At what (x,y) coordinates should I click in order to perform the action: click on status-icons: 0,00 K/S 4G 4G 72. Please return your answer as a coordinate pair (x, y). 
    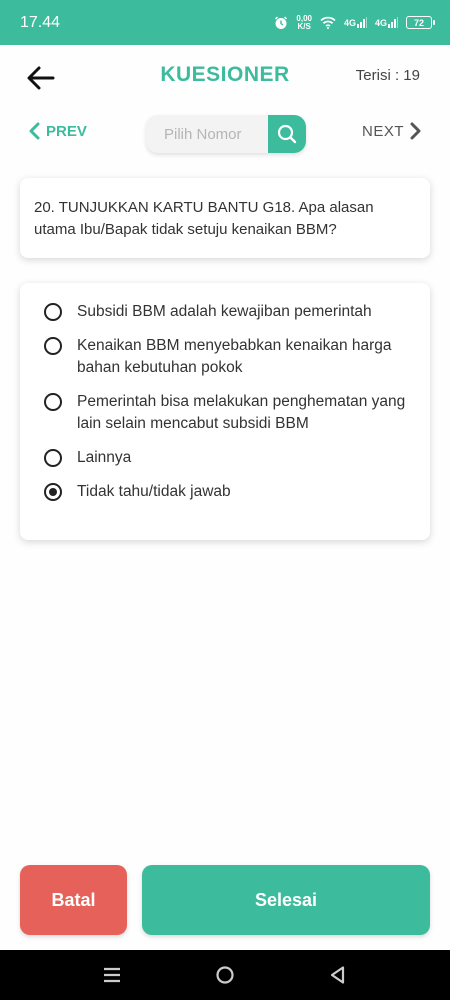
    Looking at the image, I should click on (354, 22).